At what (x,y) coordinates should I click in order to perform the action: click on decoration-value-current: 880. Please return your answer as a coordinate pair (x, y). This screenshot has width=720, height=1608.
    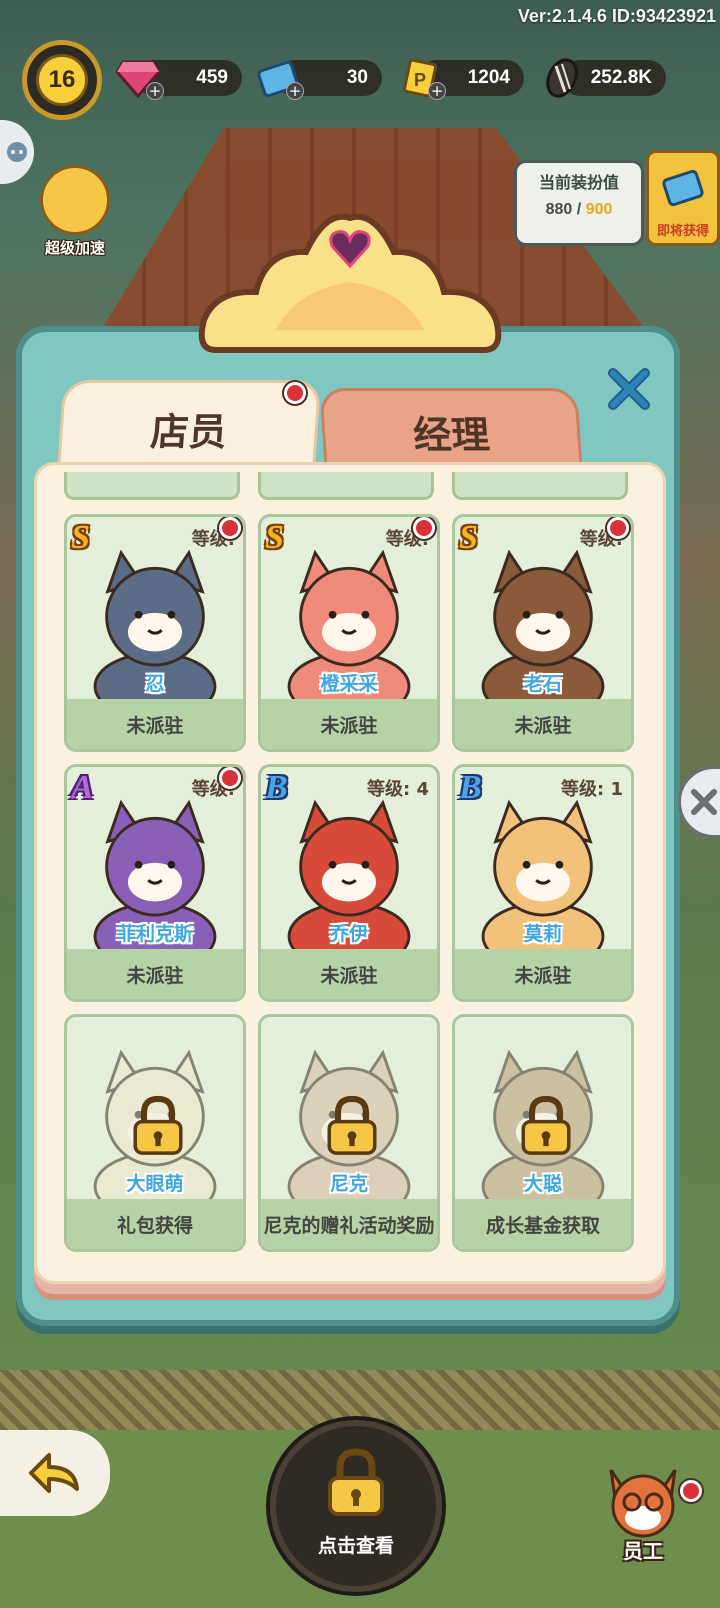
    Looking at the image, I should click on (559, 209).